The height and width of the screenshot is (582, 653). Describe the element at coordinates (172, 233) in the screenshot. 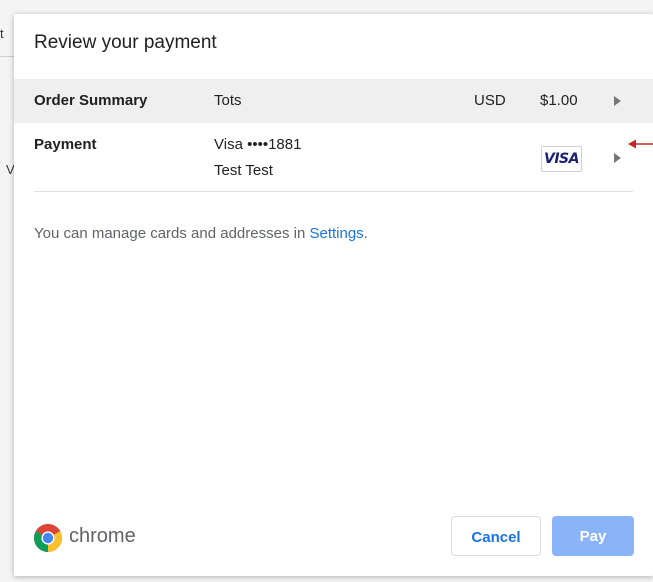

I see `manage-text: You can manage cards and addresses in` at that location.